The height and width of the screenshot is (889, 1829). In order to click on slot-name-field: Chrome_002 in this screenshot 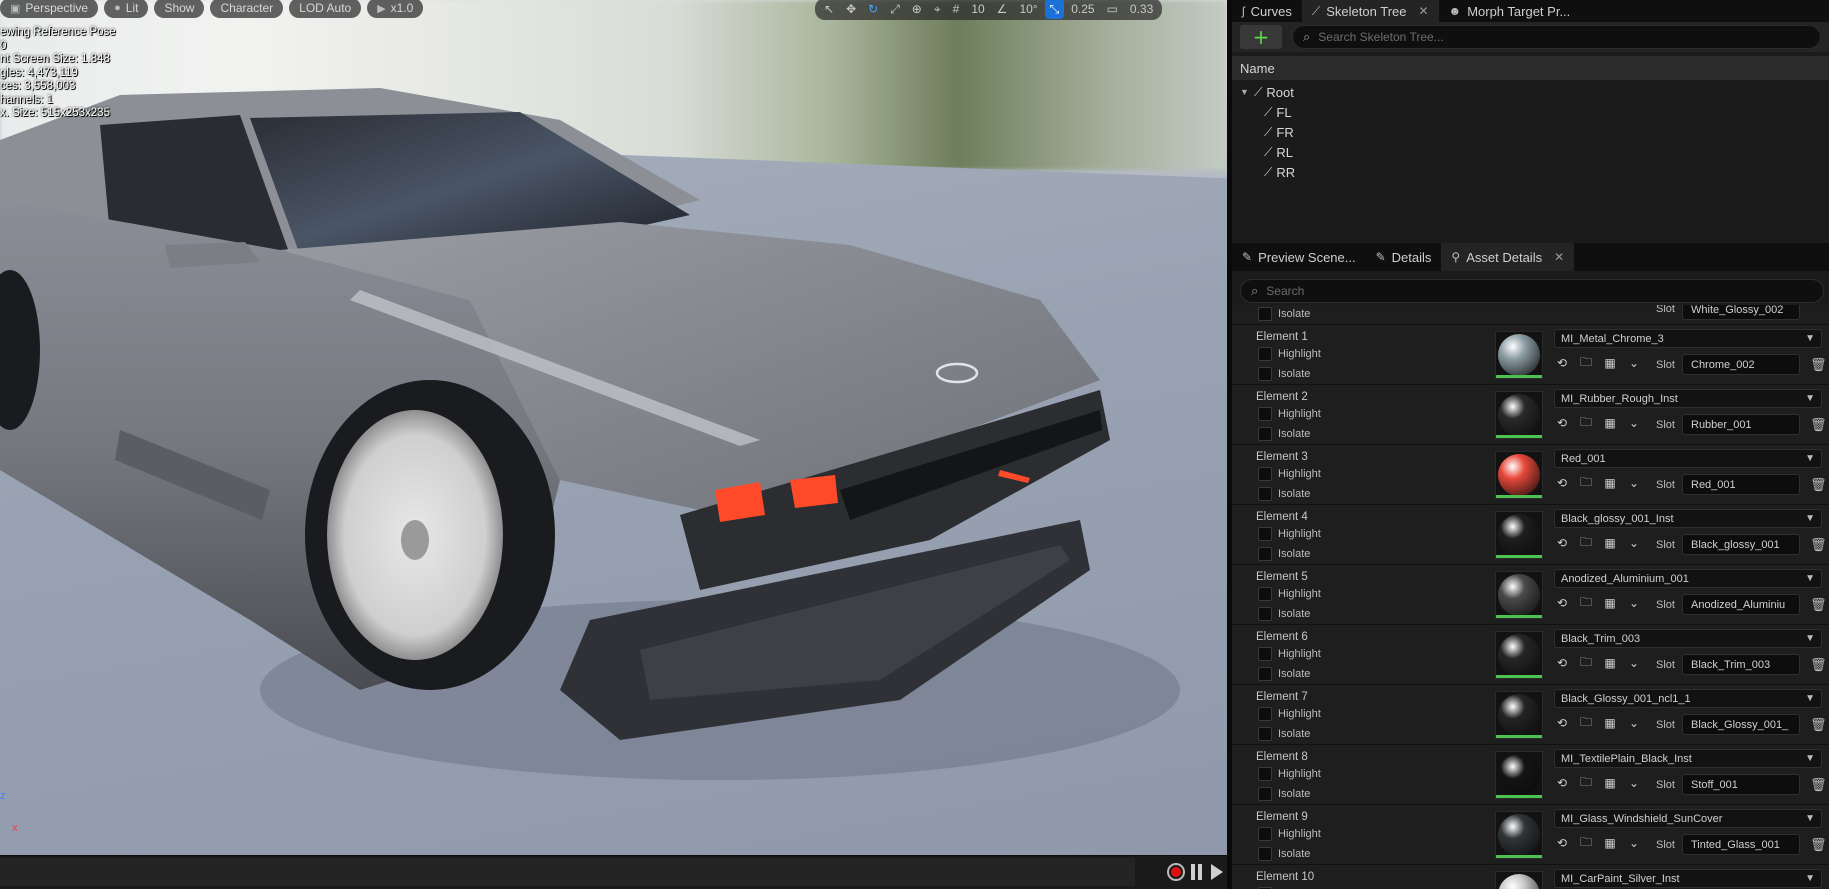, I will do `click(1741, 364)`.